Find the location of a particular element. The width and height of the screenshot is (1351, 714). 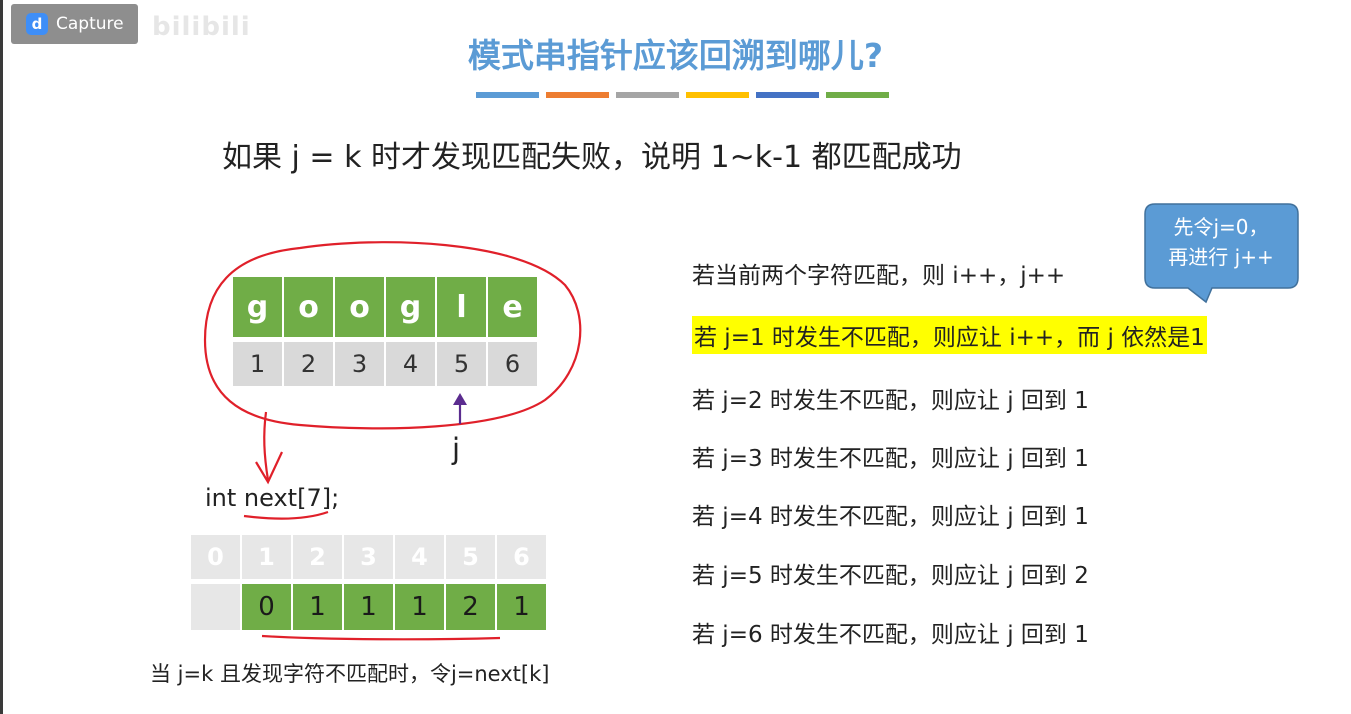

red-arrow-annotation is located at coordinates (266, 446).